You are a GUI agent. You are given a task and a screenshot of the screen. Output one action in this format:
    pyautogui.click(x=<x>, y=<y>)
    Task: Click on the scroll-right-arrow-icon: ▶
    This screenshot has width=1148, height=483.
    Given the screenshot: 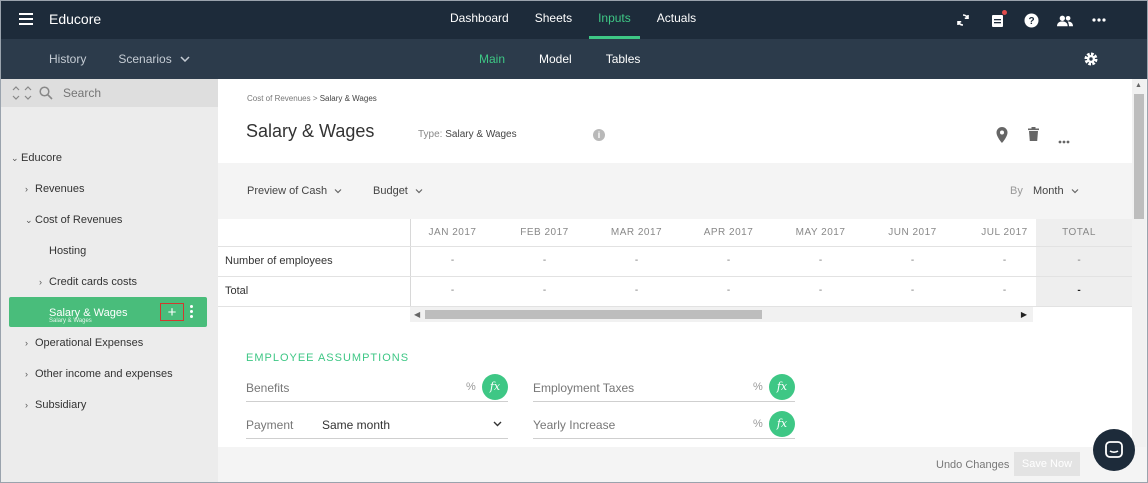 What is the action you would take?
    pyautogui.click(x=1024, y=314)
    